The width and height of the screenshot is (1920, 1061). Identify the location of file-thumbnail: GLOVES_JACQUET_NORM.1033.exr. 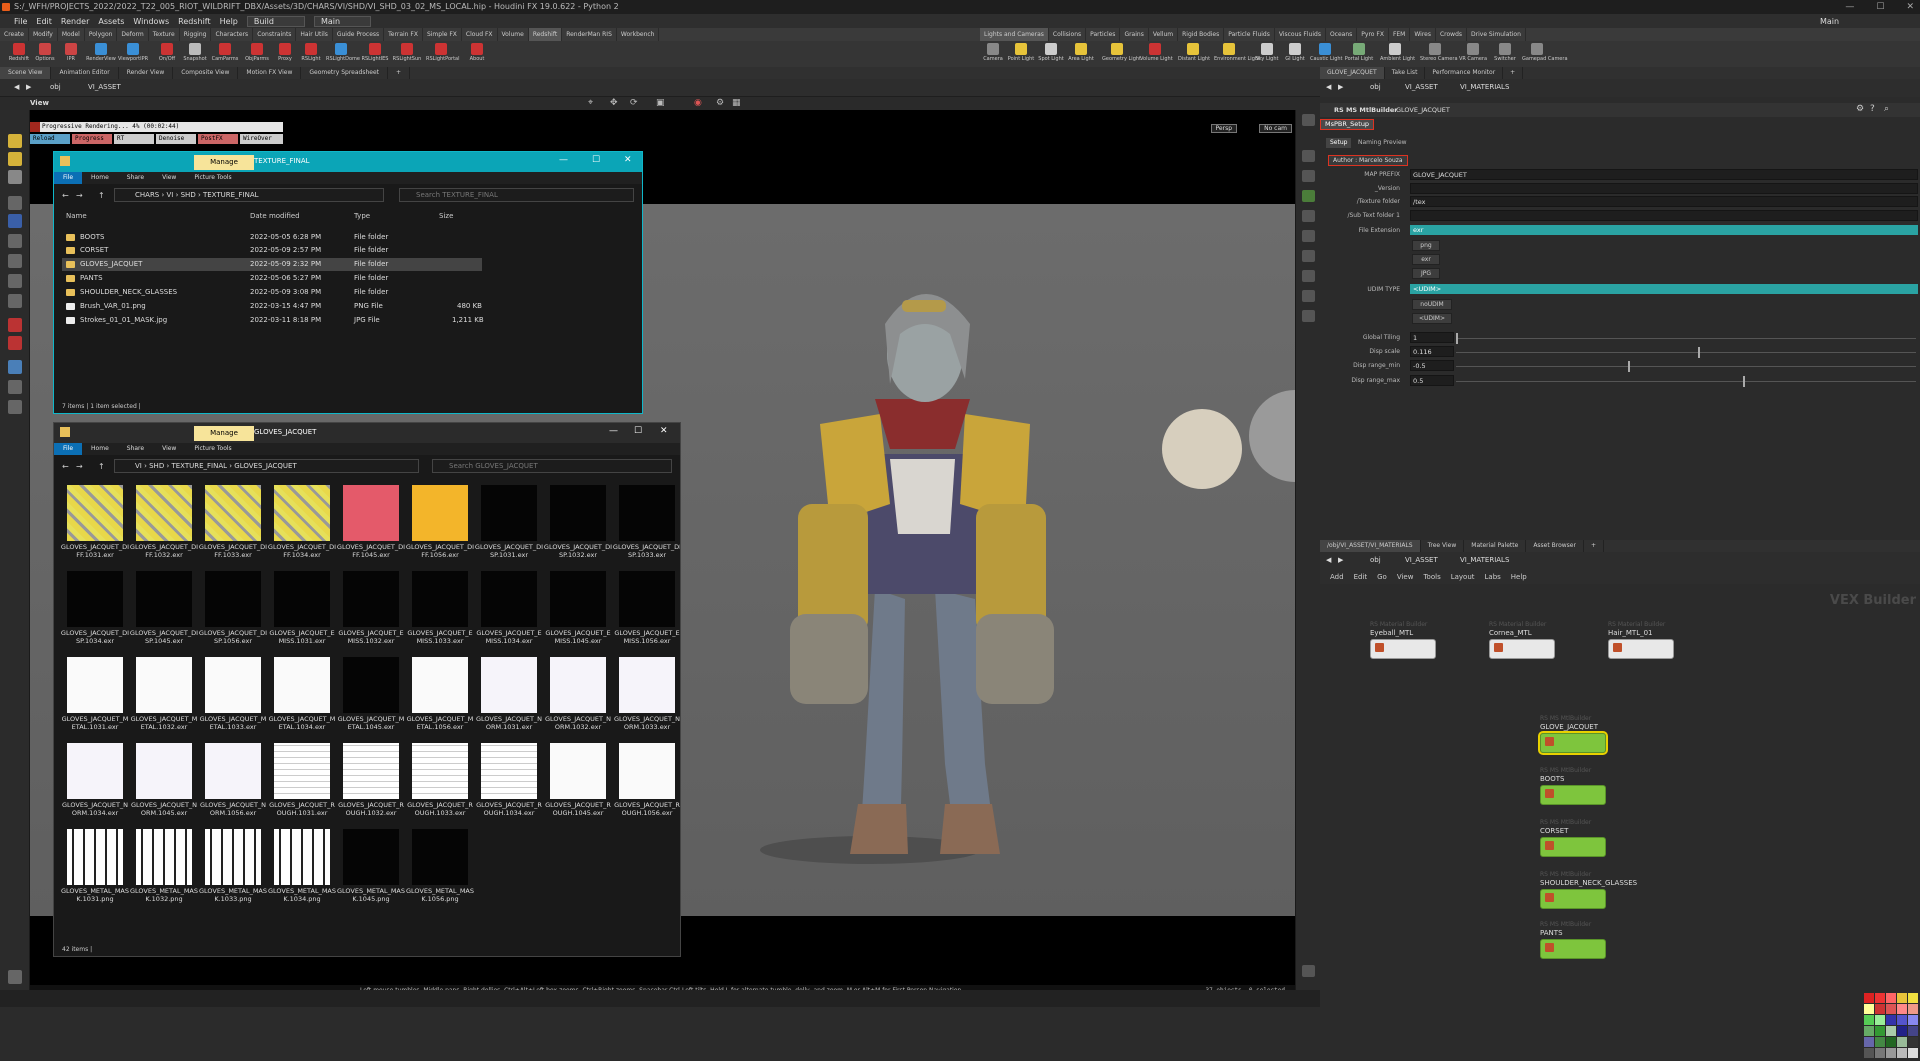
(646, 699).